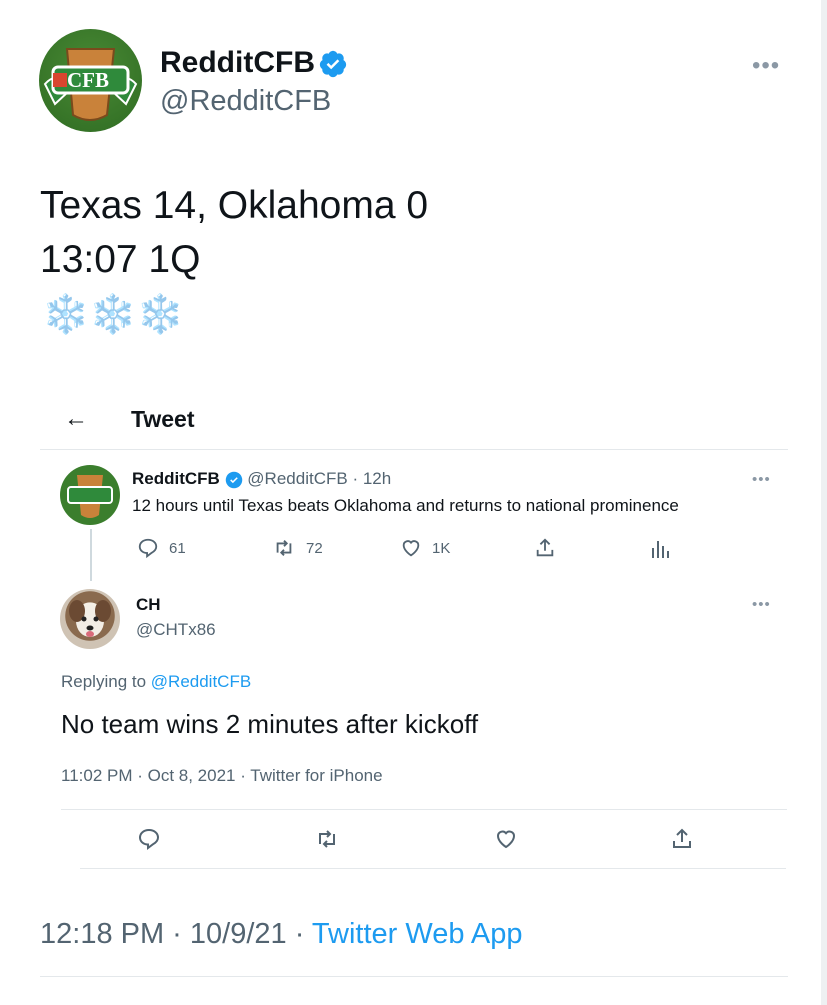 The height and width of the screenshot is (1005, 827). What do you see at coordinates (106, 681) in the screenshot?
I see `replying-to-label: Replying to` at bounding box center [106, 681].